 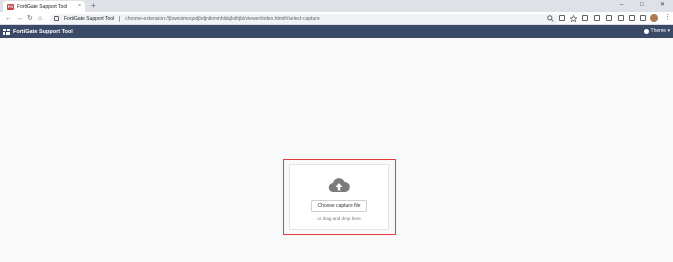 I want to click on browser-tab: FG FortiGate Support Tool ×, so click(x=44, y=6).